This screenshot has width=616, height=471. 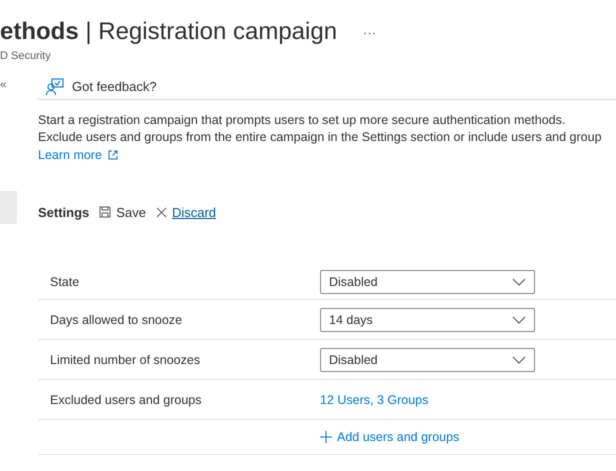 I want to click on feedback-icon, so click(x=55, y=87).